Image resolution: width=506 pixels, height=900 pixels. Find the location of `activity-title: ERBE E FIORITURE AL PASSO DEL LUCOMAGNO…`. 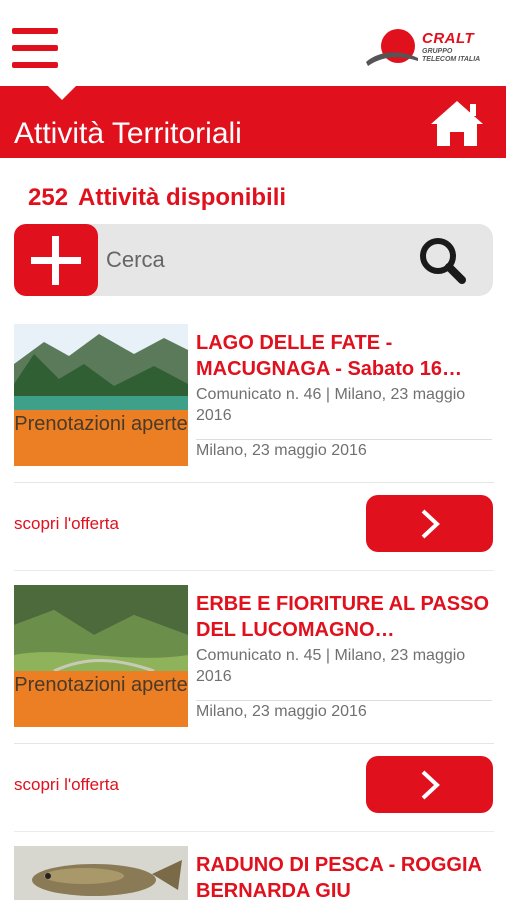

activity-title: ERBE E FIORITURE AL PASSO DEL LUCOMAGNO… is located at coordinates (346, 617).